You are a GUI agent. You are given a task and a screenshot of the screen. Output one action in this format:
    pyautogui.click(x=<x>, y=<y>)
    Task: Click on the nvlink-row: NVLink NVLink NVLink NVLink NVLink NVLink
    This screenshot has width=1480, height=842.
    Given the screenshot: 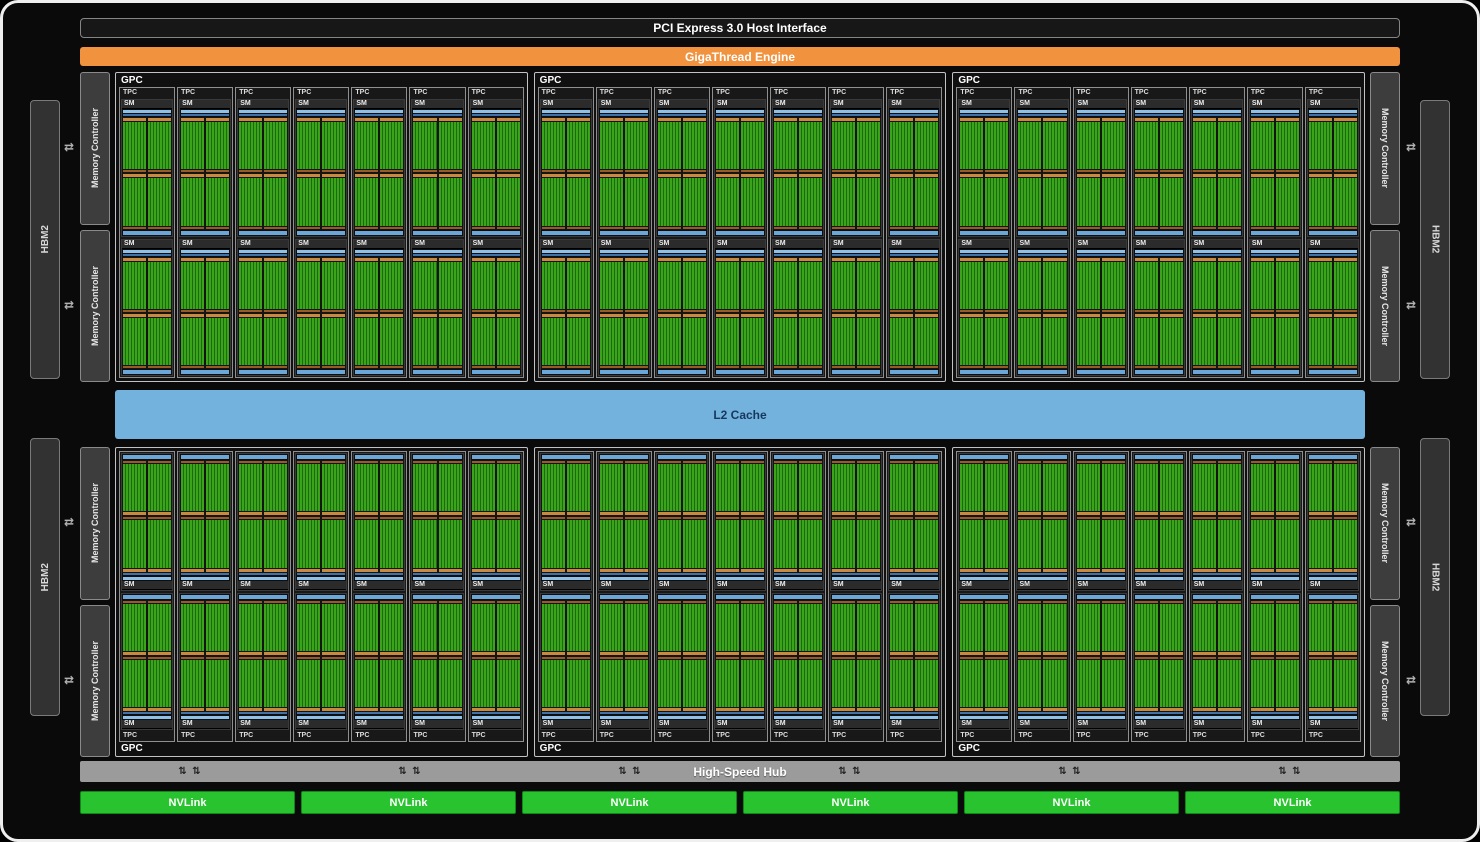 What is the action you would take?
    pyautogui.click(x=740, y=802)
    